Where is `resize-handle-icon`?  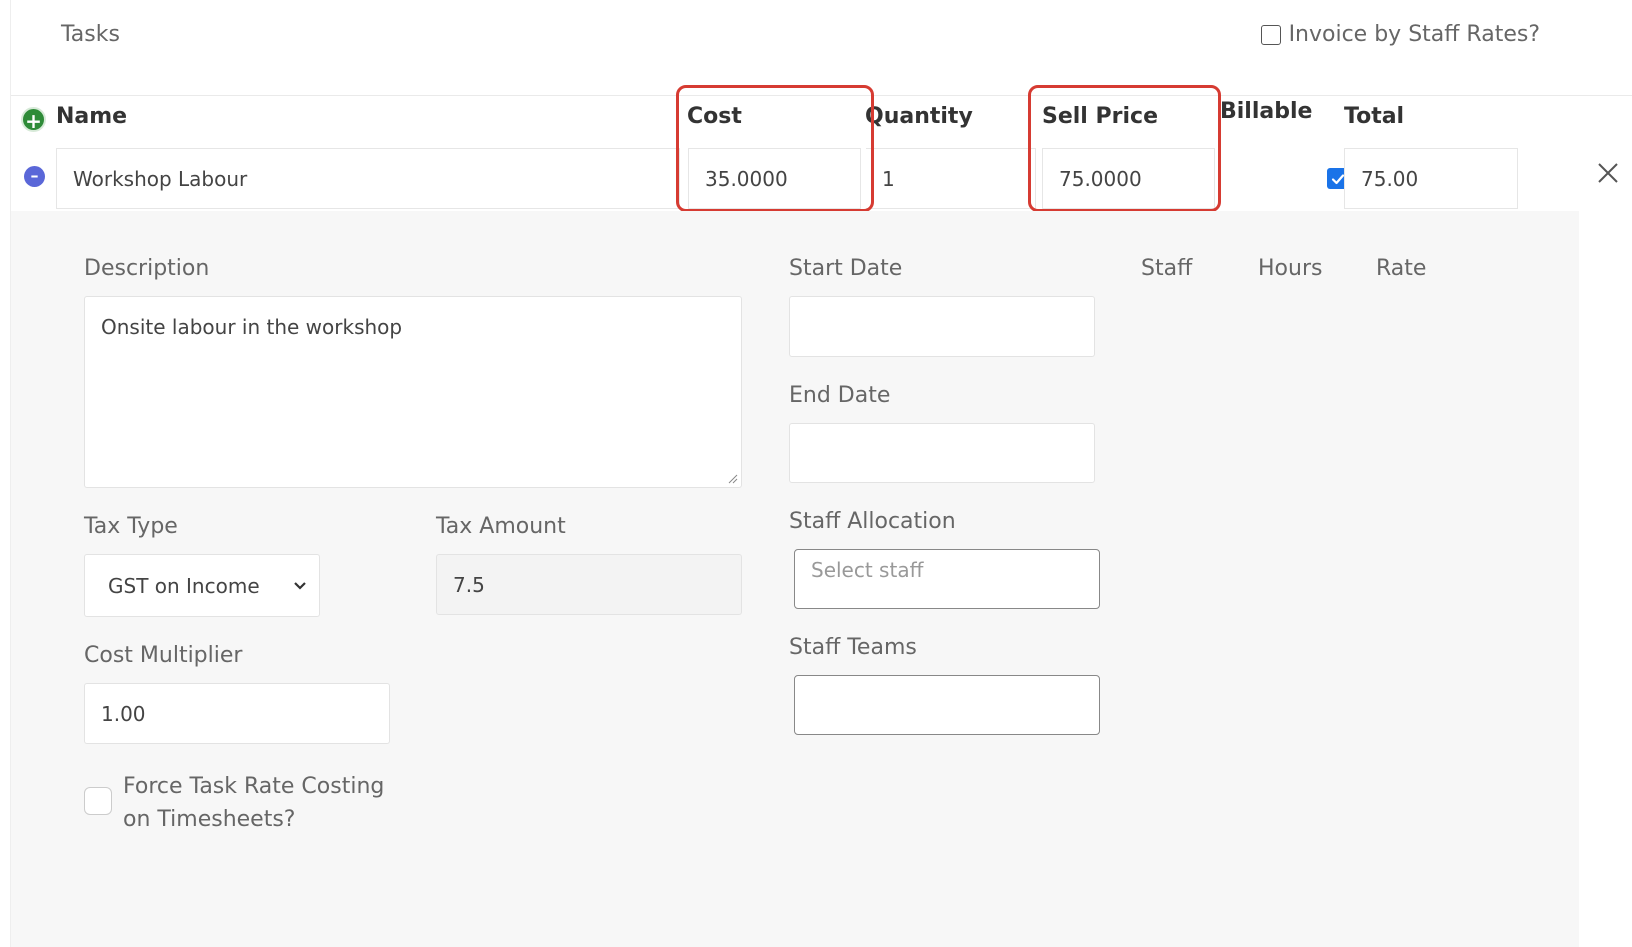 resize-handle-icon is located at coordinates (733, 479).